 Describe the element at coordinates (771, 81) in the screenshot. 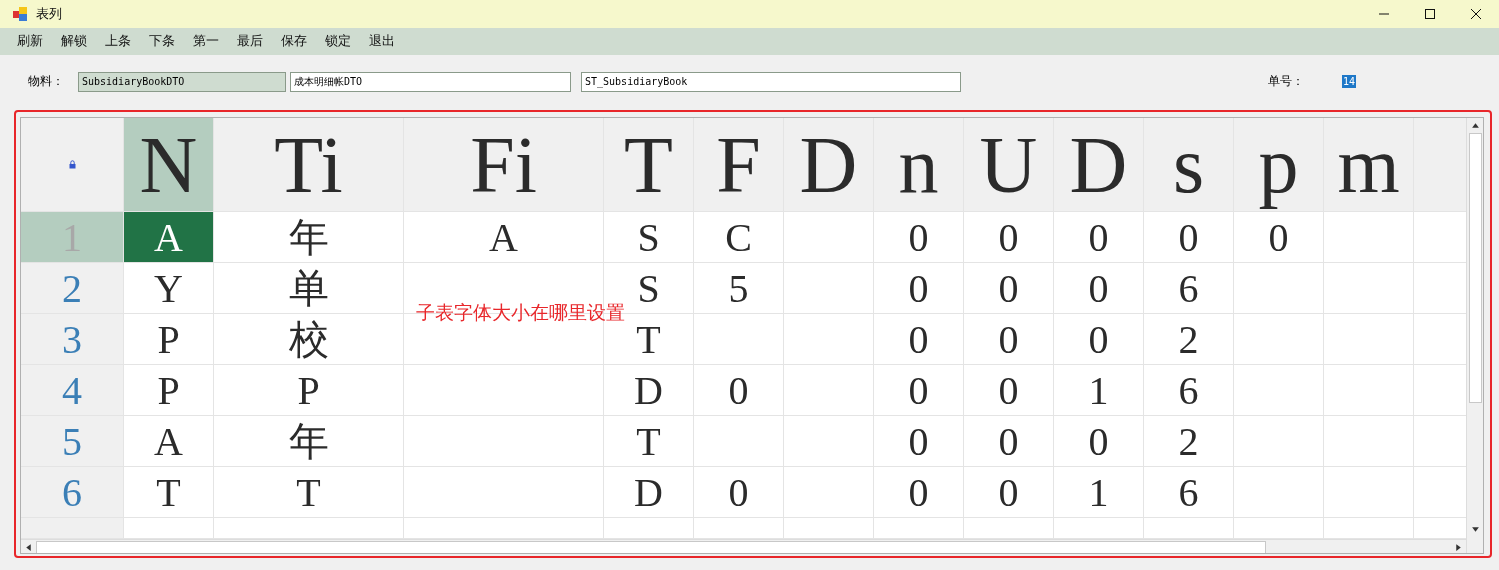

I see `input-field: ST_SubsidiaryBook` at that location.